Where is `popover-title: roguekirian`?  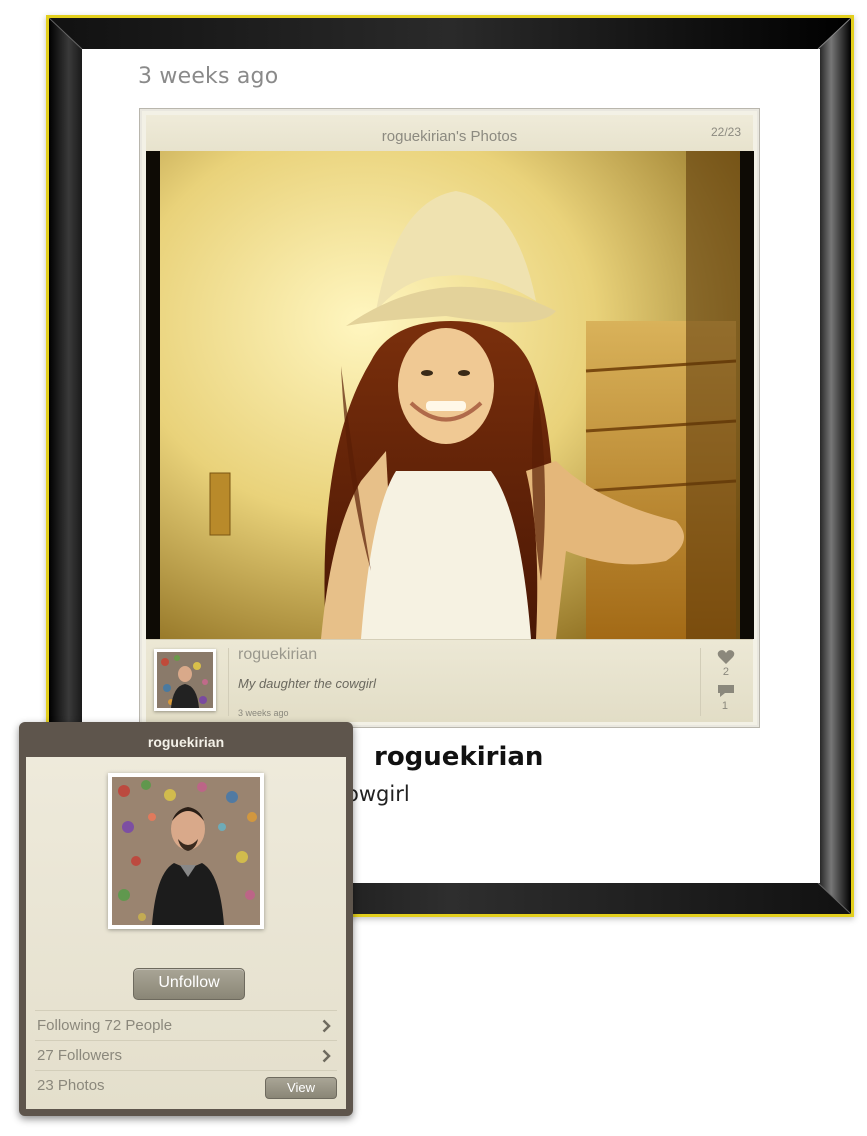 popover-title: roguekirian is located at coordinates (186, 742).